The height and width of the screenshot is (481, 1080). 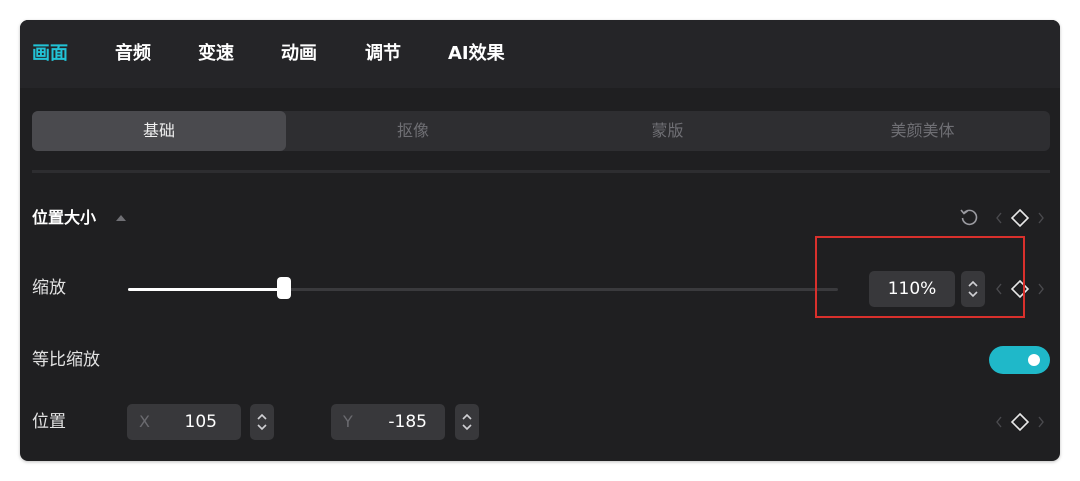 I want to click on x-axis-label: X, so click(x=144, y=421).